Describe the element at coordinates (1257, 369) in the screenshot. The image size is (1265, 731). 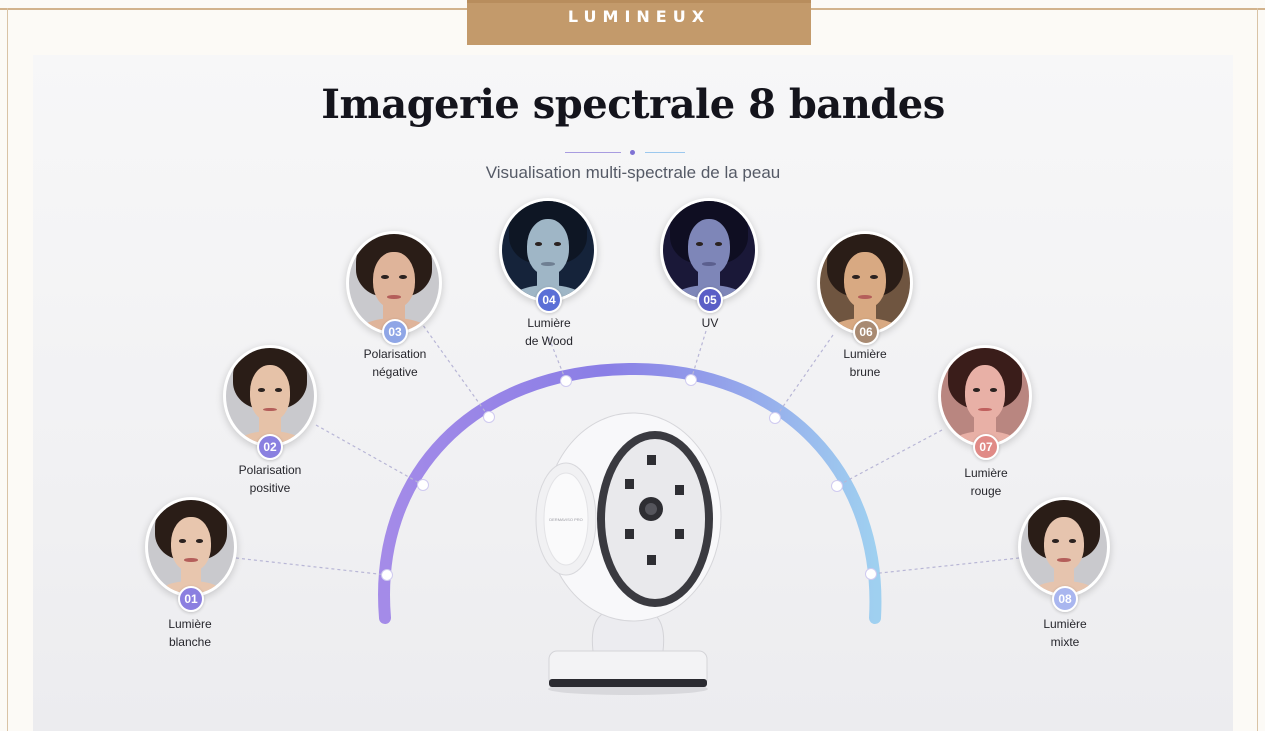
I see `frame-right-border` at that location.